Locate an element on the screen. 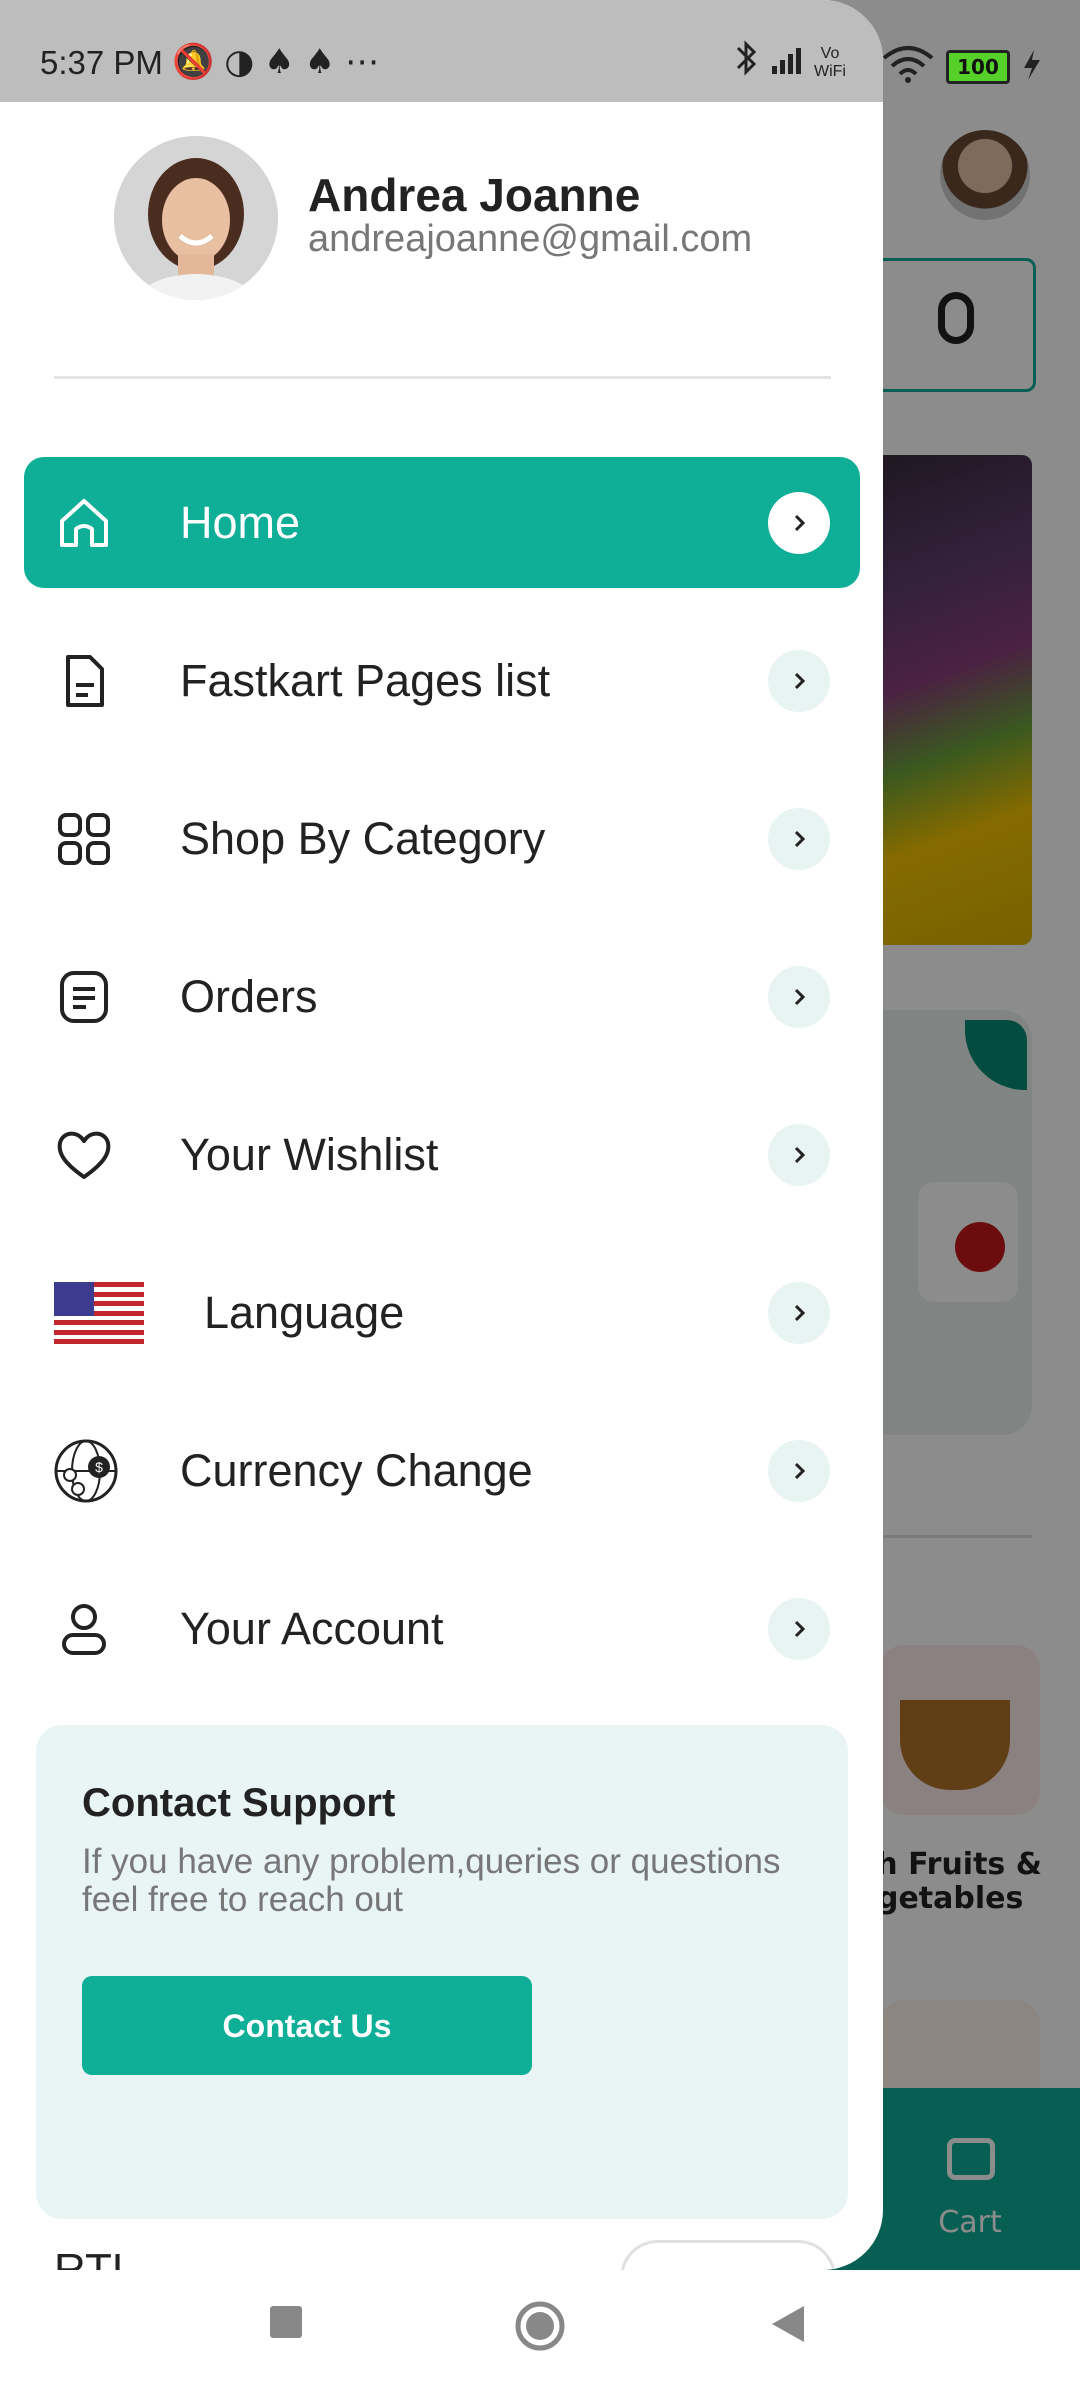  menu-item-currency-change: $ Currency Change is located at coordinates (442, 1470).